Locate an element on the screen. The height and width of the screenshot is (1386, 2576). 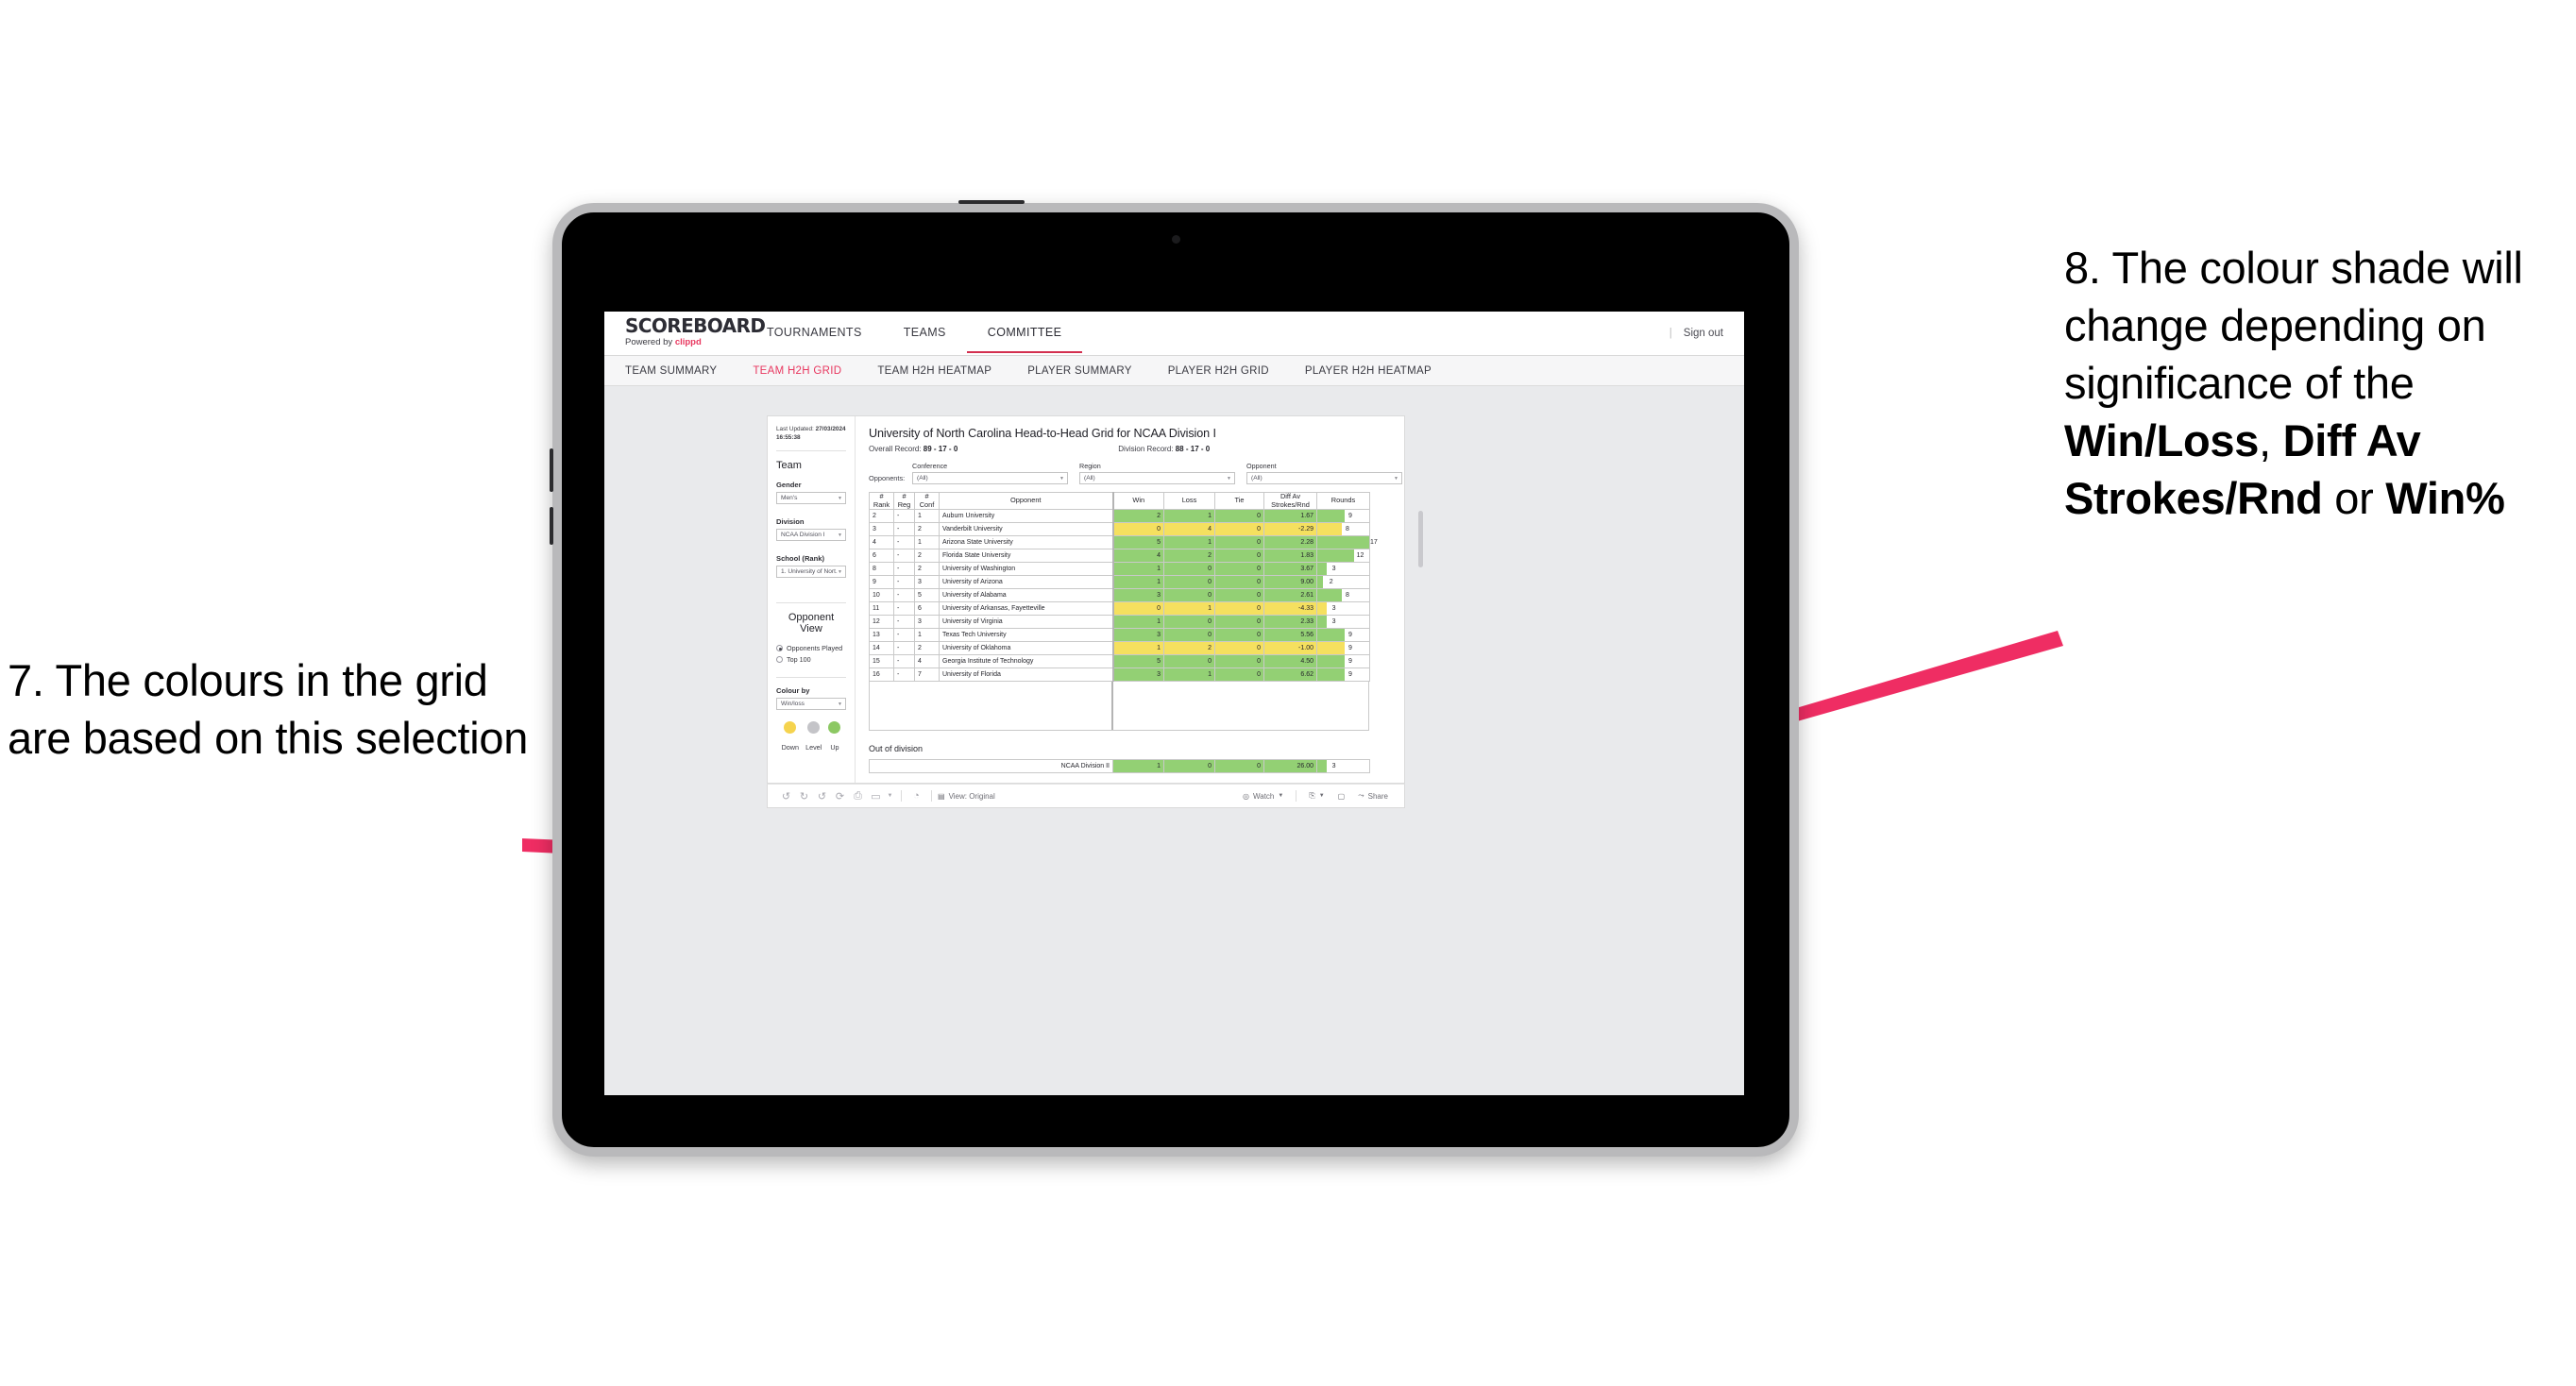
nav-tab-tournaments: TOURNAMENTS is located at coordinates (814, 338).